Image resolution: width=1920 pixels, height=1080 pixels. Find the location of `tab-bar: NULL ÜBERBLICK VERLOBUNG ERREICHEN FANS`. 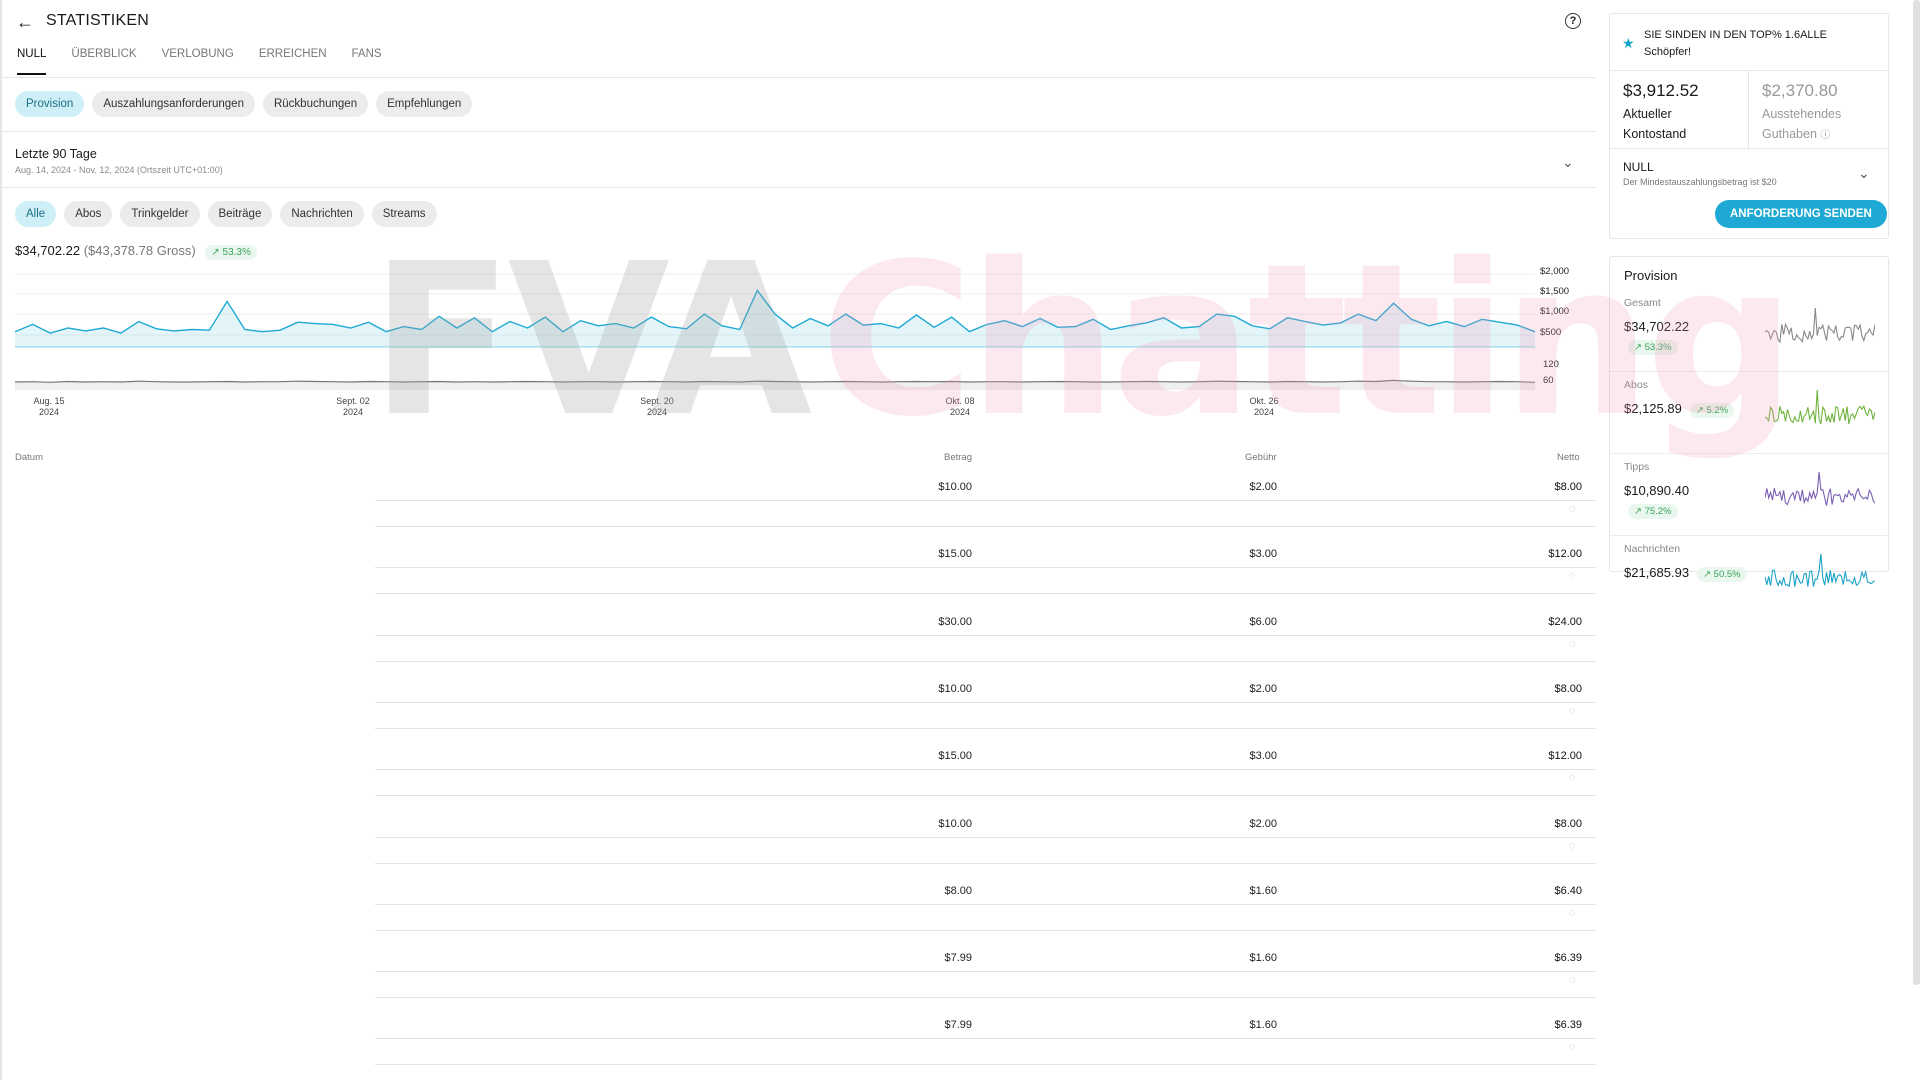

tab-bar: NULL ÜBERBLICK VERLOBUNG ERREICHEN FANS is located at coordinates (212, 61).